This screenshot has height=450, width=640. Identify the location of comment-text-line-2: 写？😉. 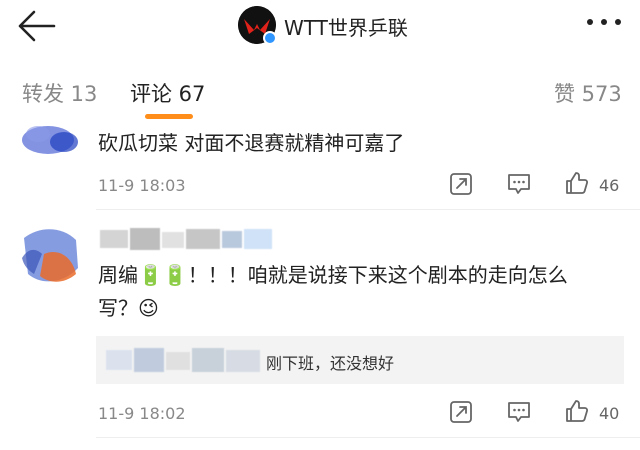
(128, 308).